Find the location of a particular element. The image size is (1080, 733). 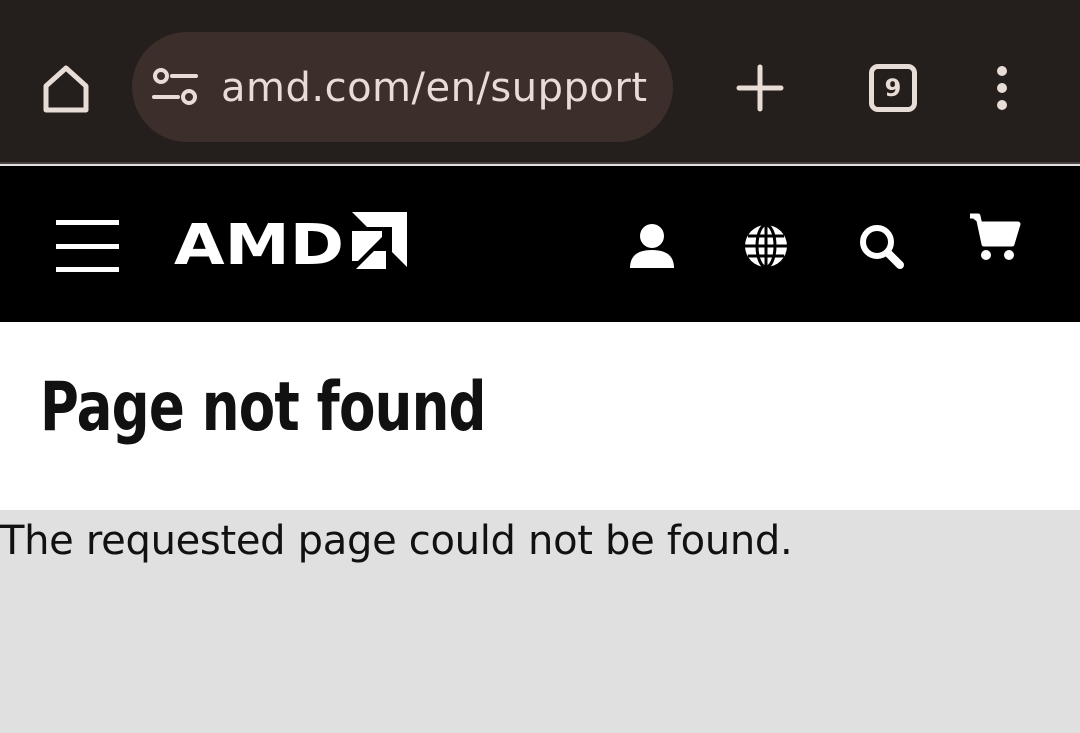

new-tab-button is located at coordinates (760, 88).